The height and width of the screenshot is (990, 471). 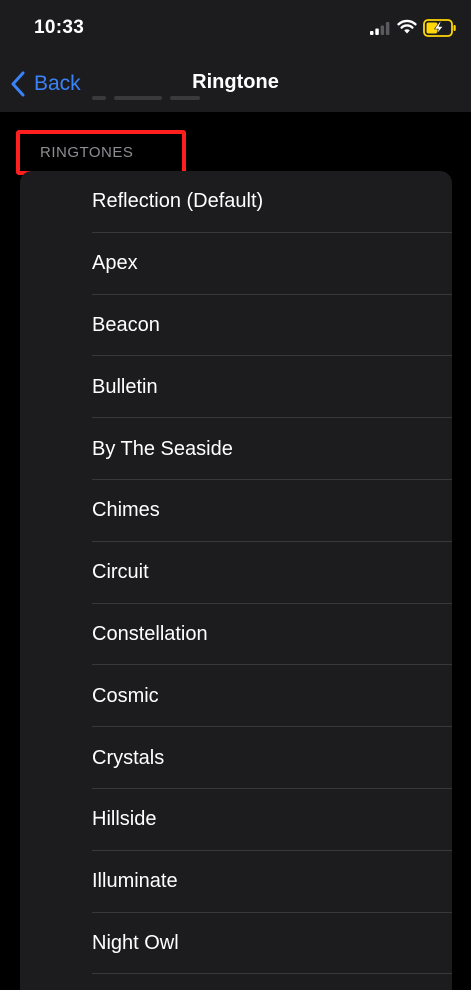 What do you see at coordinates (178, 201) in the screenshot?
I see `ringtone-label: Reflection (Default)` at bounding box center [178, 201].